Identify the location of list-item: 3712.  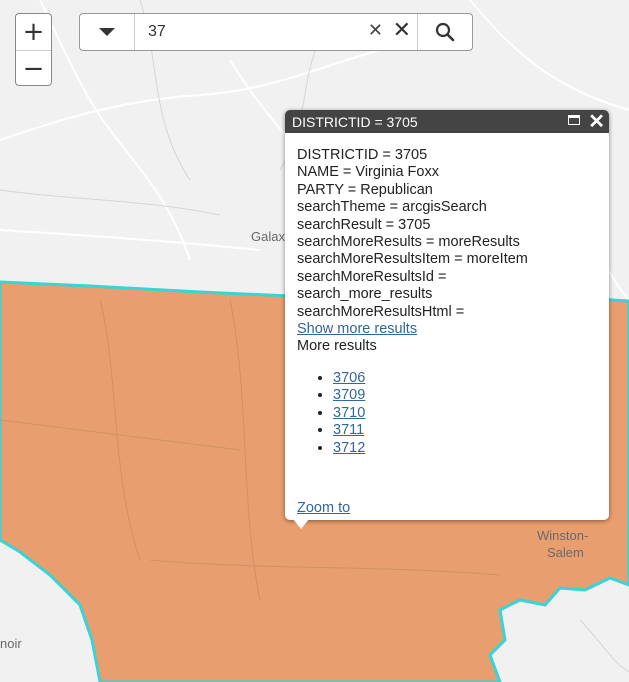
(465, 449).